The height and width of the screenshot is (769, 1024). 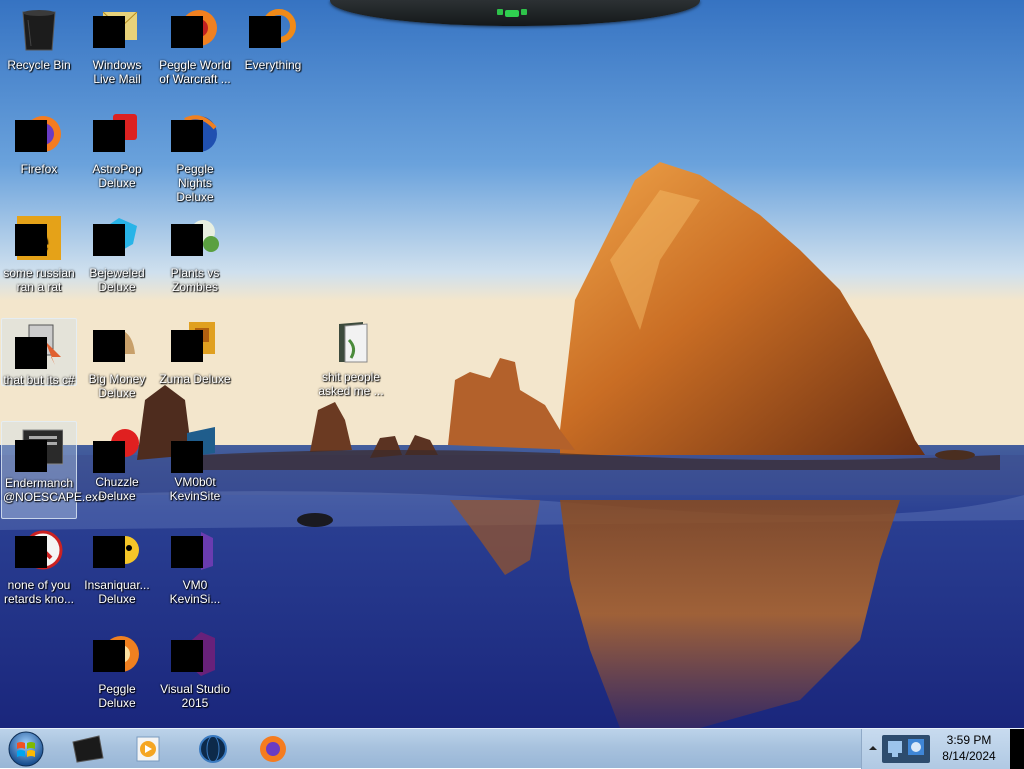 I want to click on taskbar-app-black-folder, so click(x=88, y=749).